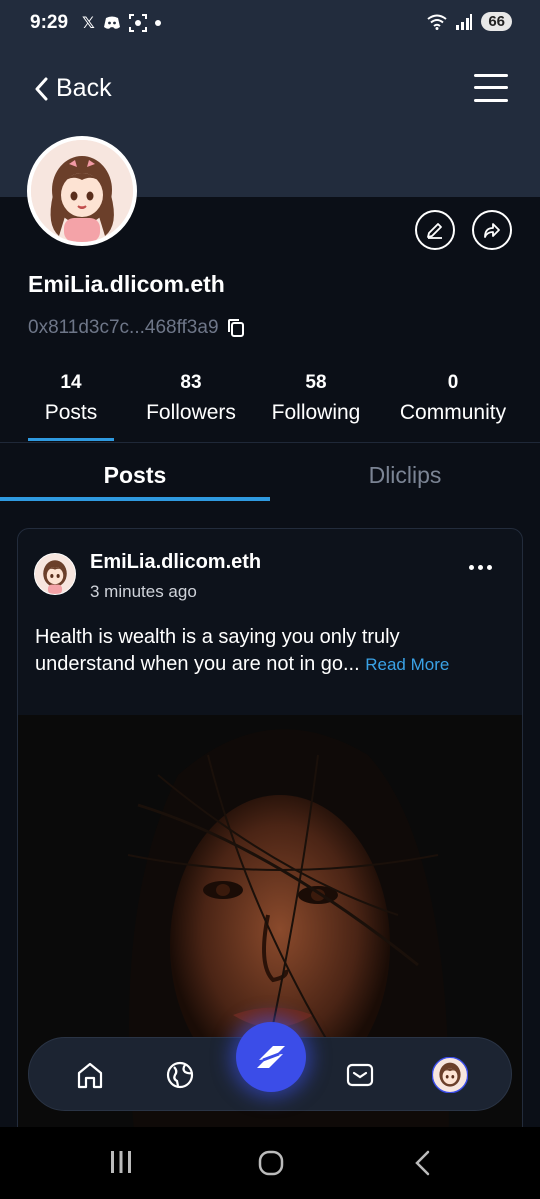 Image resolution: width=540 pixels, height=1199 pixels. What do you see at coordinates (236, 328) in the screenshot?
I see `copy-icon` at bounding box center [236, 328].